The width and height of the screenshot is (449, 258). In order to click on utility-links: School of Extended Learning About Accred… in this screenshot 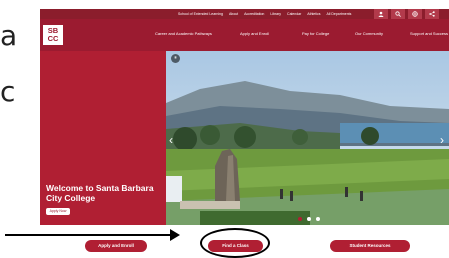, I will do `click(264, 14)`.